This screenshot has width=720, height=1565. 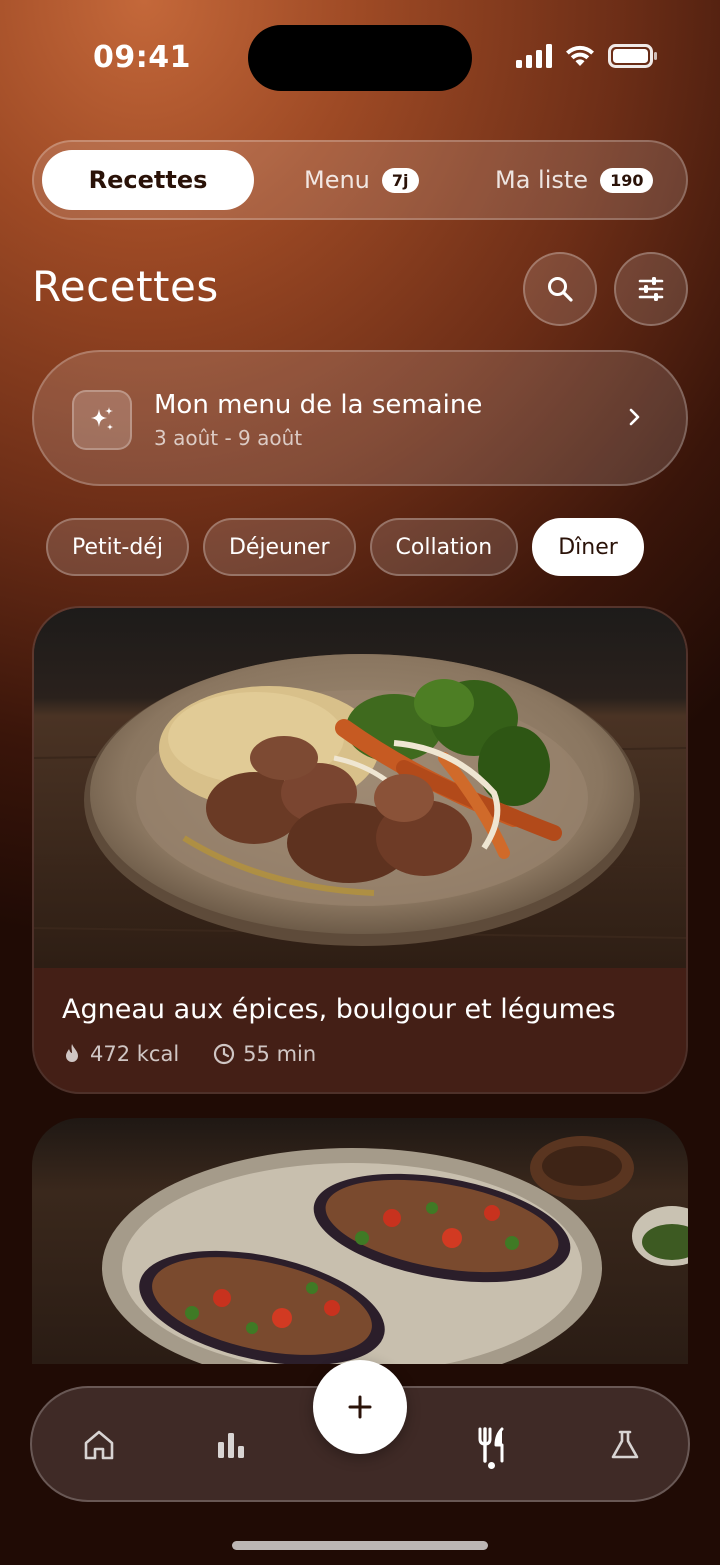 What do you see at coordinates (360, 1545) in the screenshot?
I see `home-indicator` at bounding box center [360, 1545].